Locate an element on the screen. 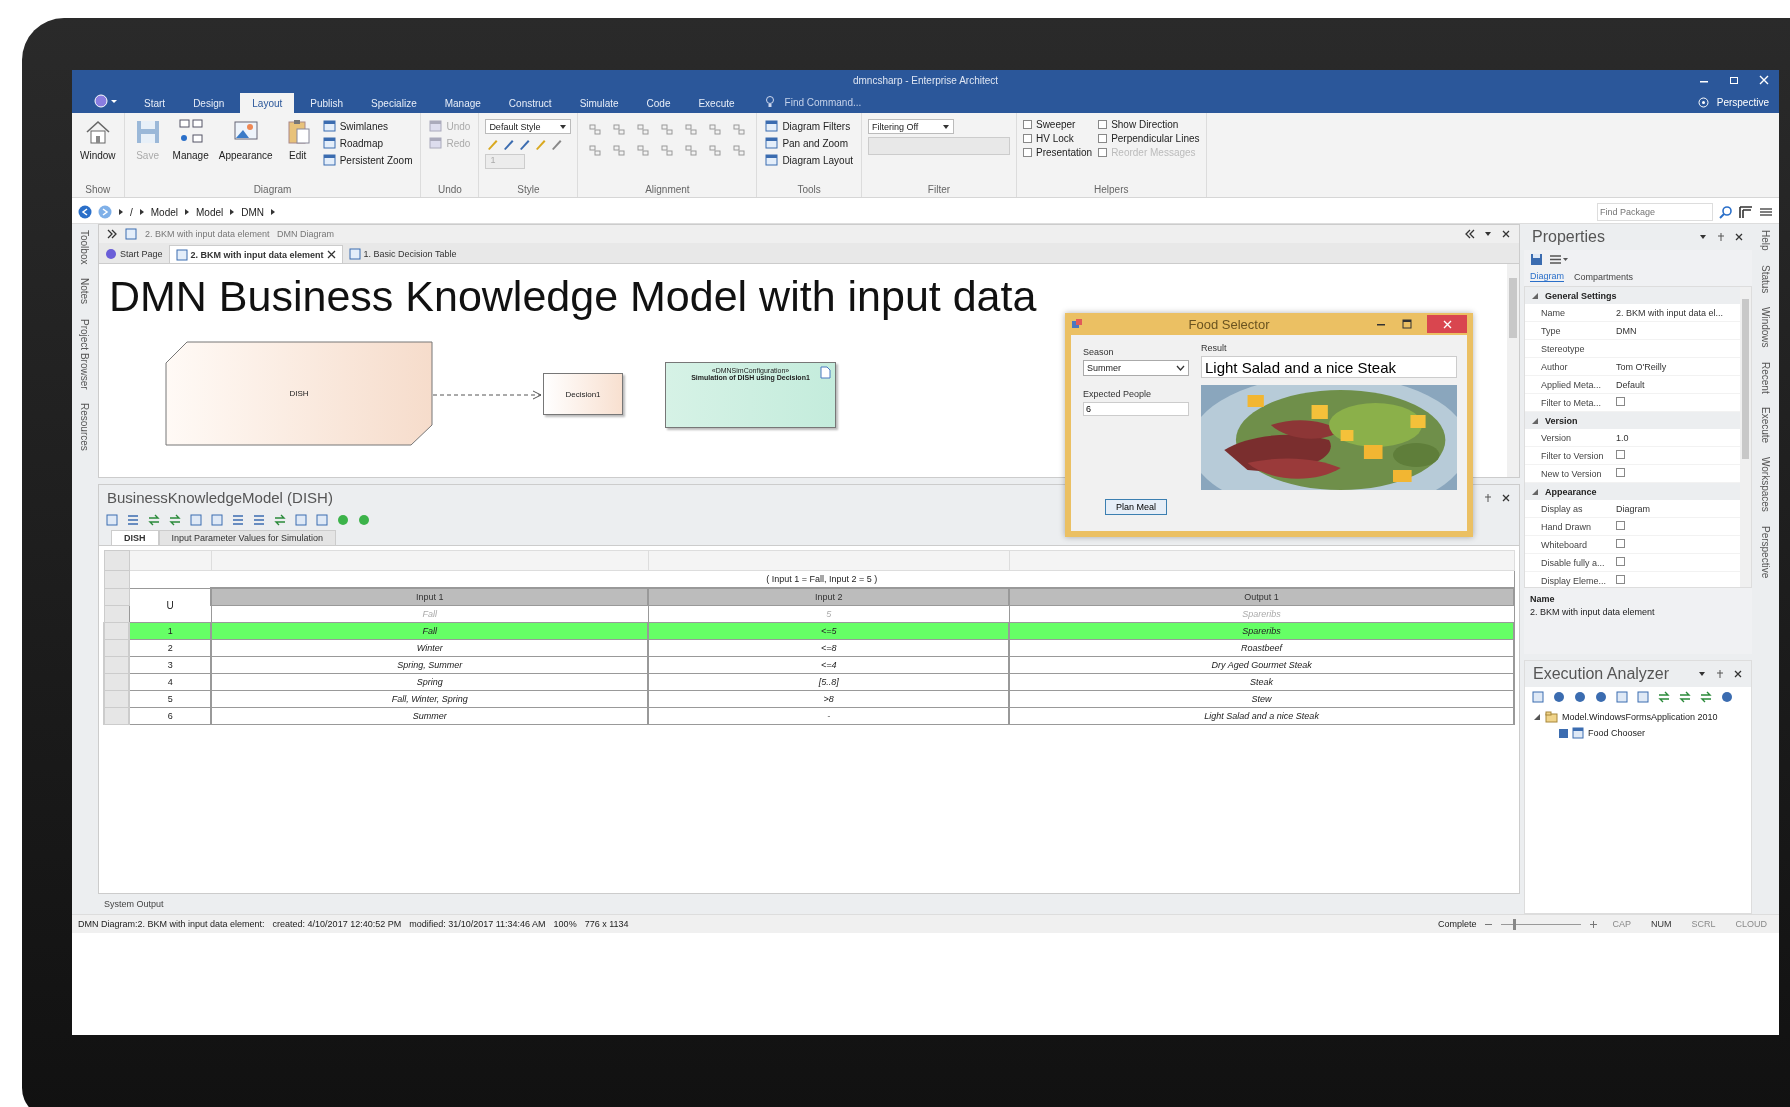 The image size is (1790, 1107). helper-checkbox: Sweeper is located at coordinates (1057, 124).